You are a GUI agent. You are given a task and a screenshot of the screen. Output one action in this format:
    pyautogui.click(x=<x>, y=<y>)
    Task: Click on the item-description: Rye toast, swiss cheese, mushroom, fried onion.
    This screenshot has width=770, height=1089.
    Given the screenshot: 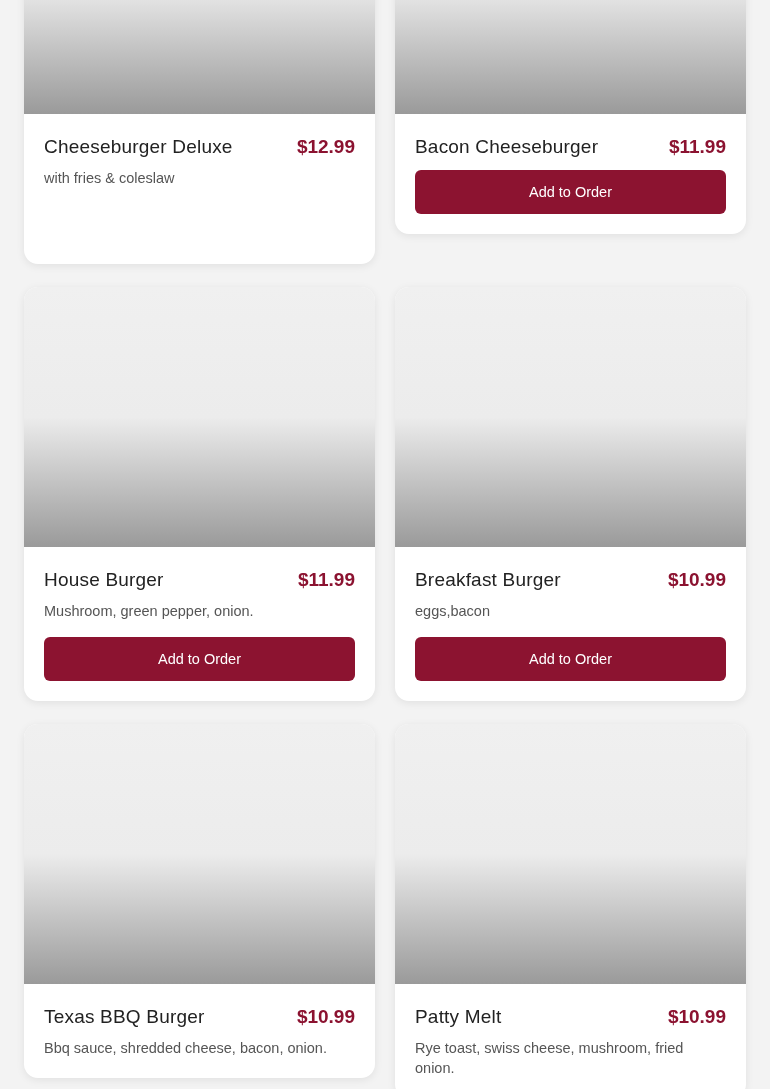 What is the action you would take?
    pyautogui.click(x=550, y=1058)
    